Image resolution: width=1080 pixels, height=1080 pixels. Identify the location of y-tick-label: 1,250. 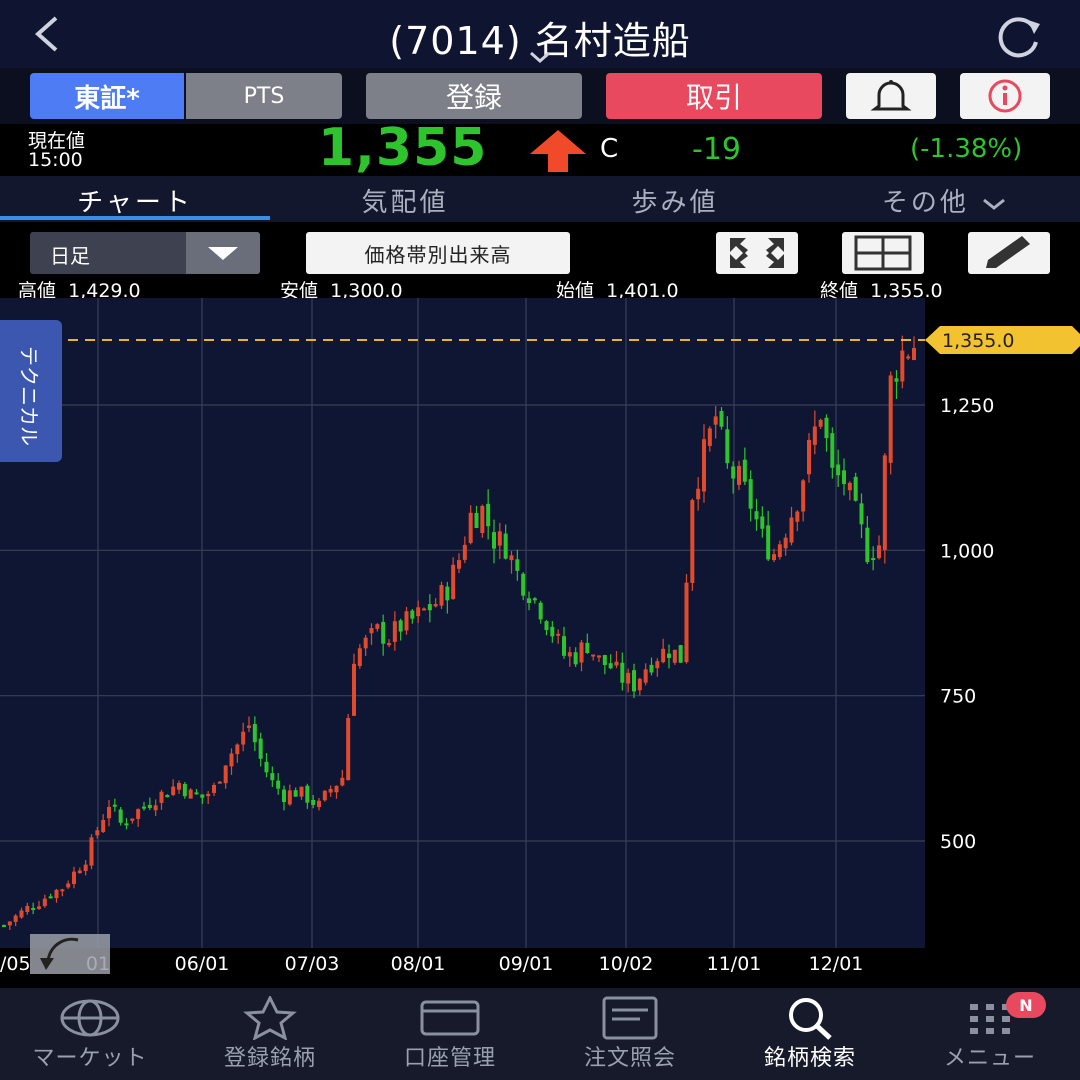
(967, 406).